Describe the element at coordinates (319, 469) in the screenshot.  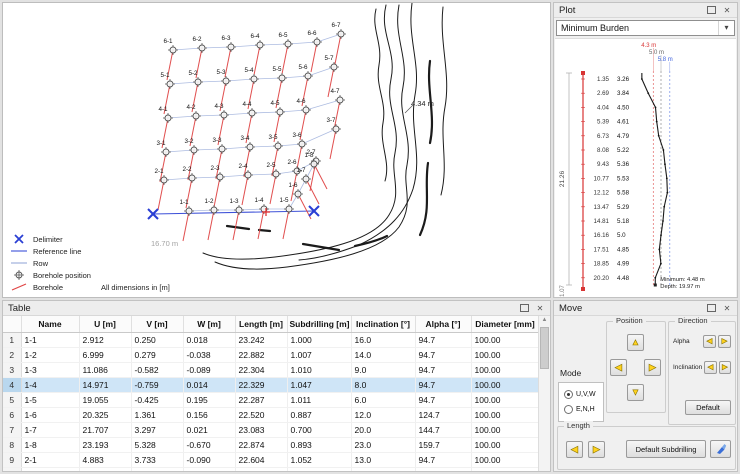
I see `table-cell: 1.024` at that location.